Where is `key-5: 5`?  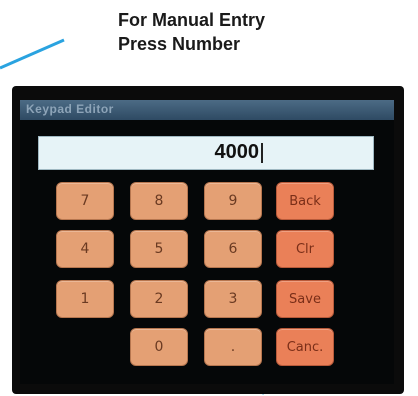 key-5: 5 is located at coordinates (159, 249).